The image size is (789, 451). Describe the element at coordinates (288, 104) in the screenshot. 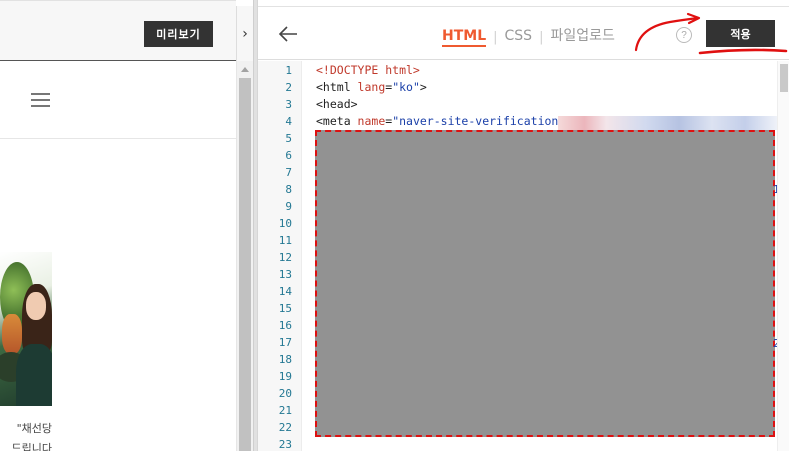

I see `line-number: 3` at that location.